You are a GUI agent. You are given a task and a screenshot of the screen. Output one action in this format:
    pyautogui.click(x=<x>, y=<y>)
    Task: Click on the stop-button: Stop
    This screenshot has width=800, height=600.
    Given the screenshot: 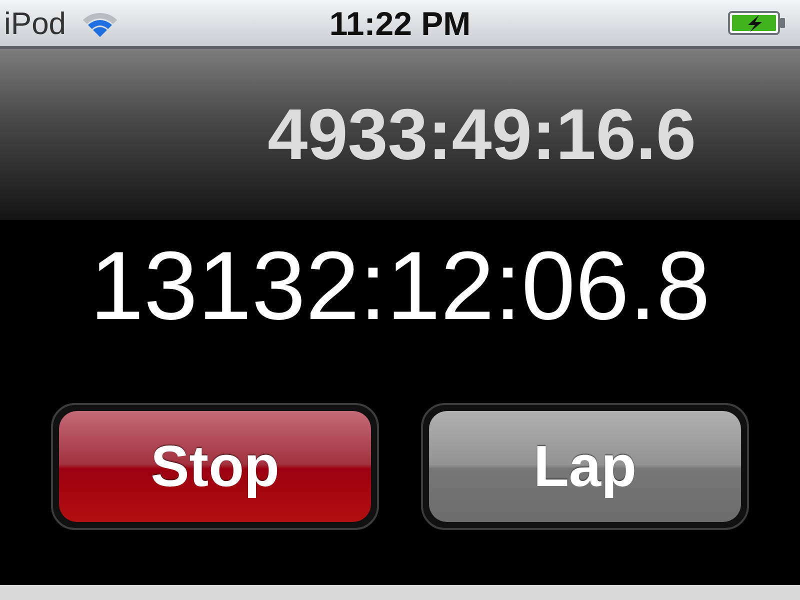 What is the action you would take?
    pyautogui.click(x=215, y=466)
    